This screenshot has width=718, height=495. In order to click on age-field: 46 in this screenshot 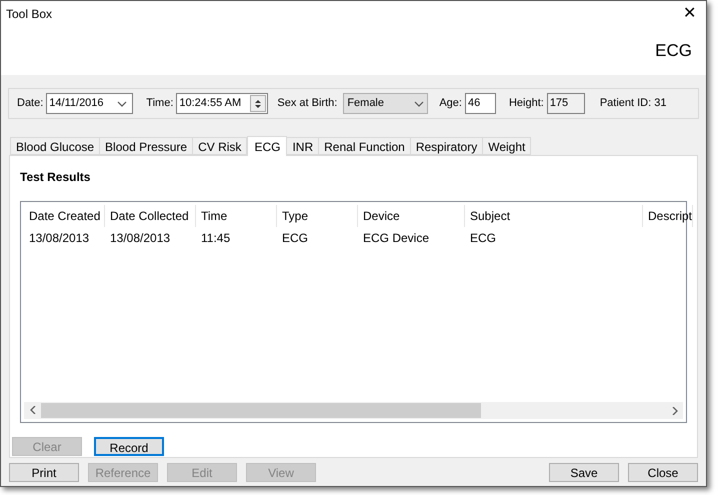, I will do `click(480, 103)`.